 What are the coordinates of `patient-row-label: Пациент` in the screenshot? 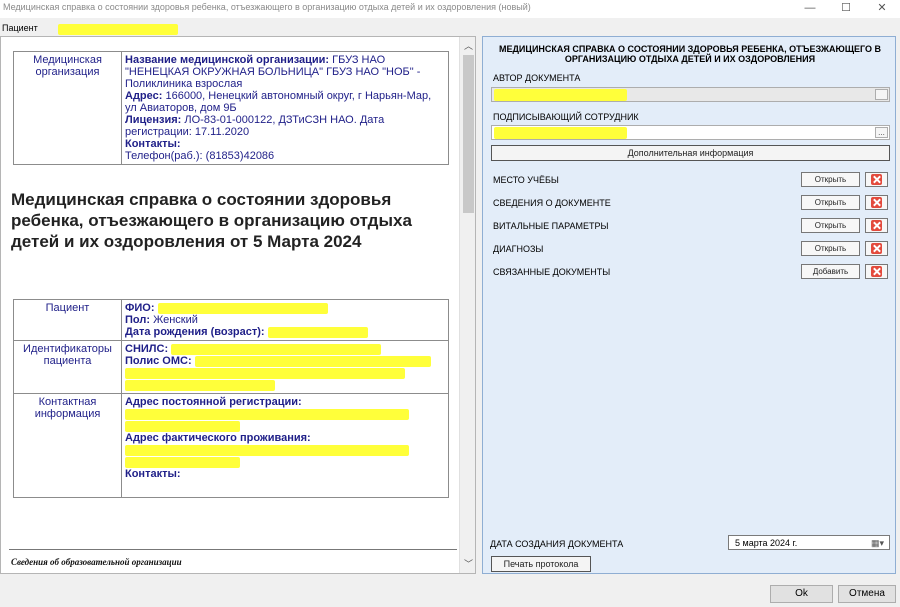 It's located at (67, 320).